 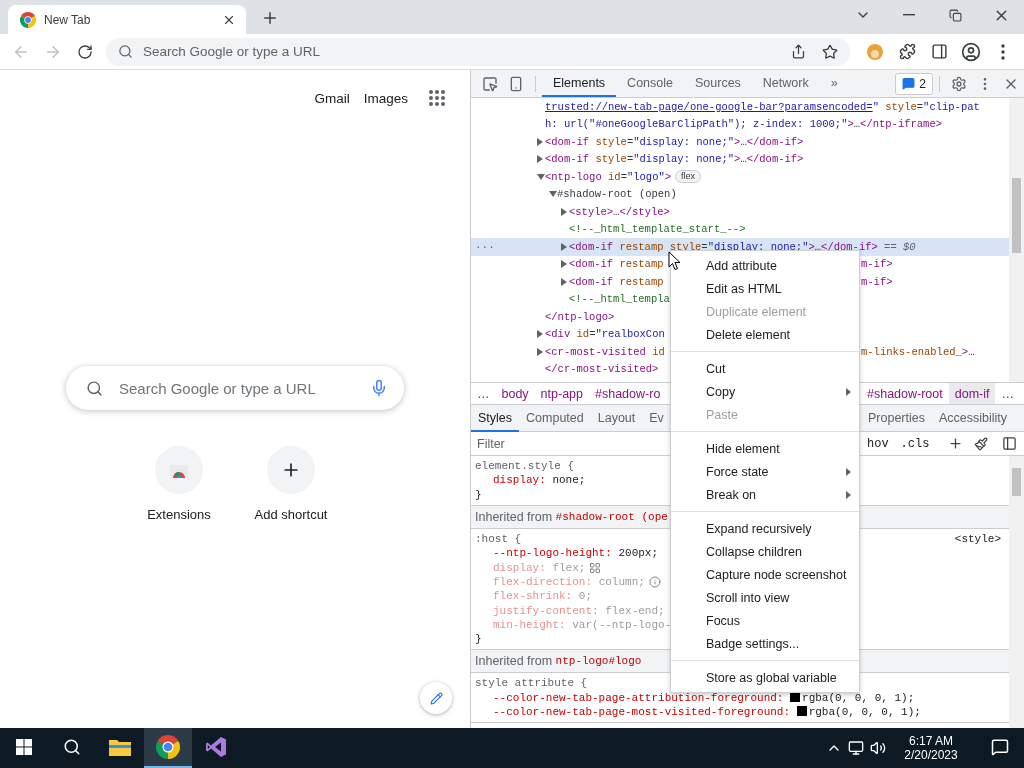 What do you see at coordinates (379, 388) in the screenshot?
I see `microphone-icon` at bounding box center [379, 388].